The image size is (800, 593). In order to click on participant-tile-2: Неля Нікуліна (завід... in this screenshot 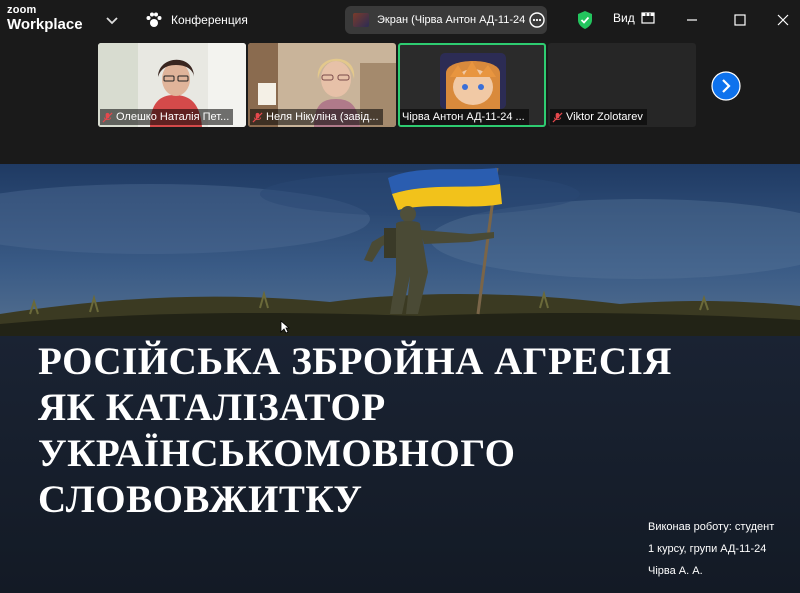, I will do `click(322, 85)`.